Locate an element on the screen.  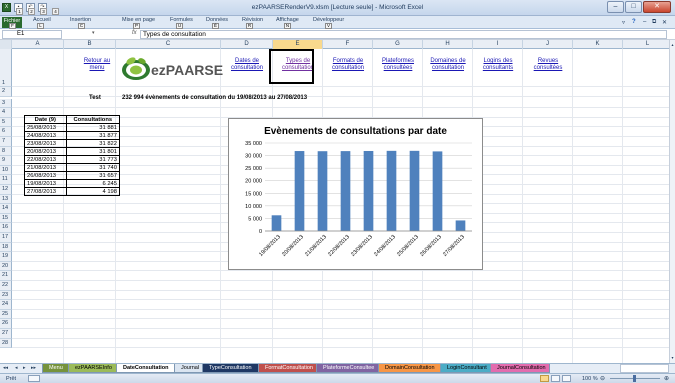
column-header-c: C is located at coordinates (168, 44).